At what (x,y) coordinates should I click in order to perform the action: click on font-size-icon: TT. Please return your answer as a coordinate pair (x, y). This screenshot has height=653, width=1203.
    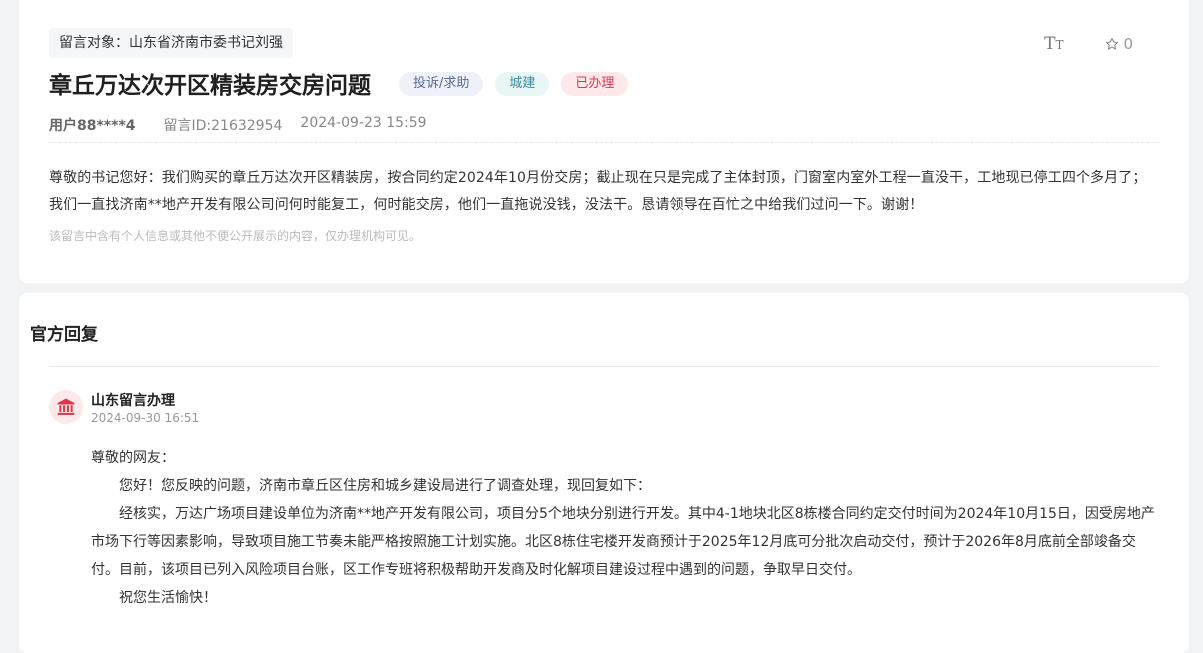
    Looking at the image, I should click on (1054, 44).